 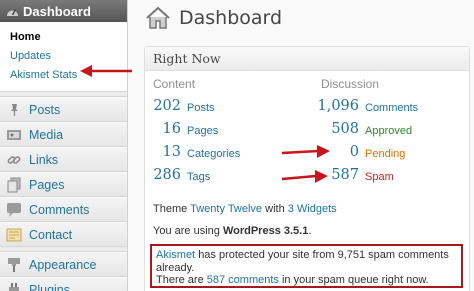 What do you see at coordinates (63, 109) in the screenshot?
I see `sidebar-item-posts: Posts` at bounding box center [63, 109].